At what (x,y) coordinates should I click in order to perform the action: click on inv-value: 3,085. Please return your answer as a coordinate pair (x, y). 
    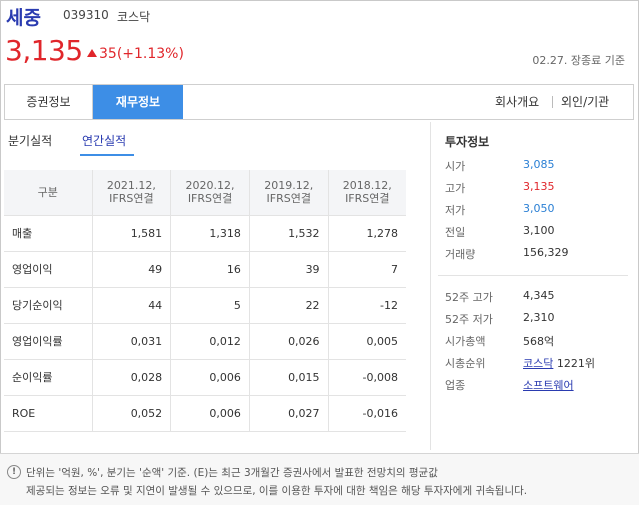
    Looking at the image, I should click on (539, 164).